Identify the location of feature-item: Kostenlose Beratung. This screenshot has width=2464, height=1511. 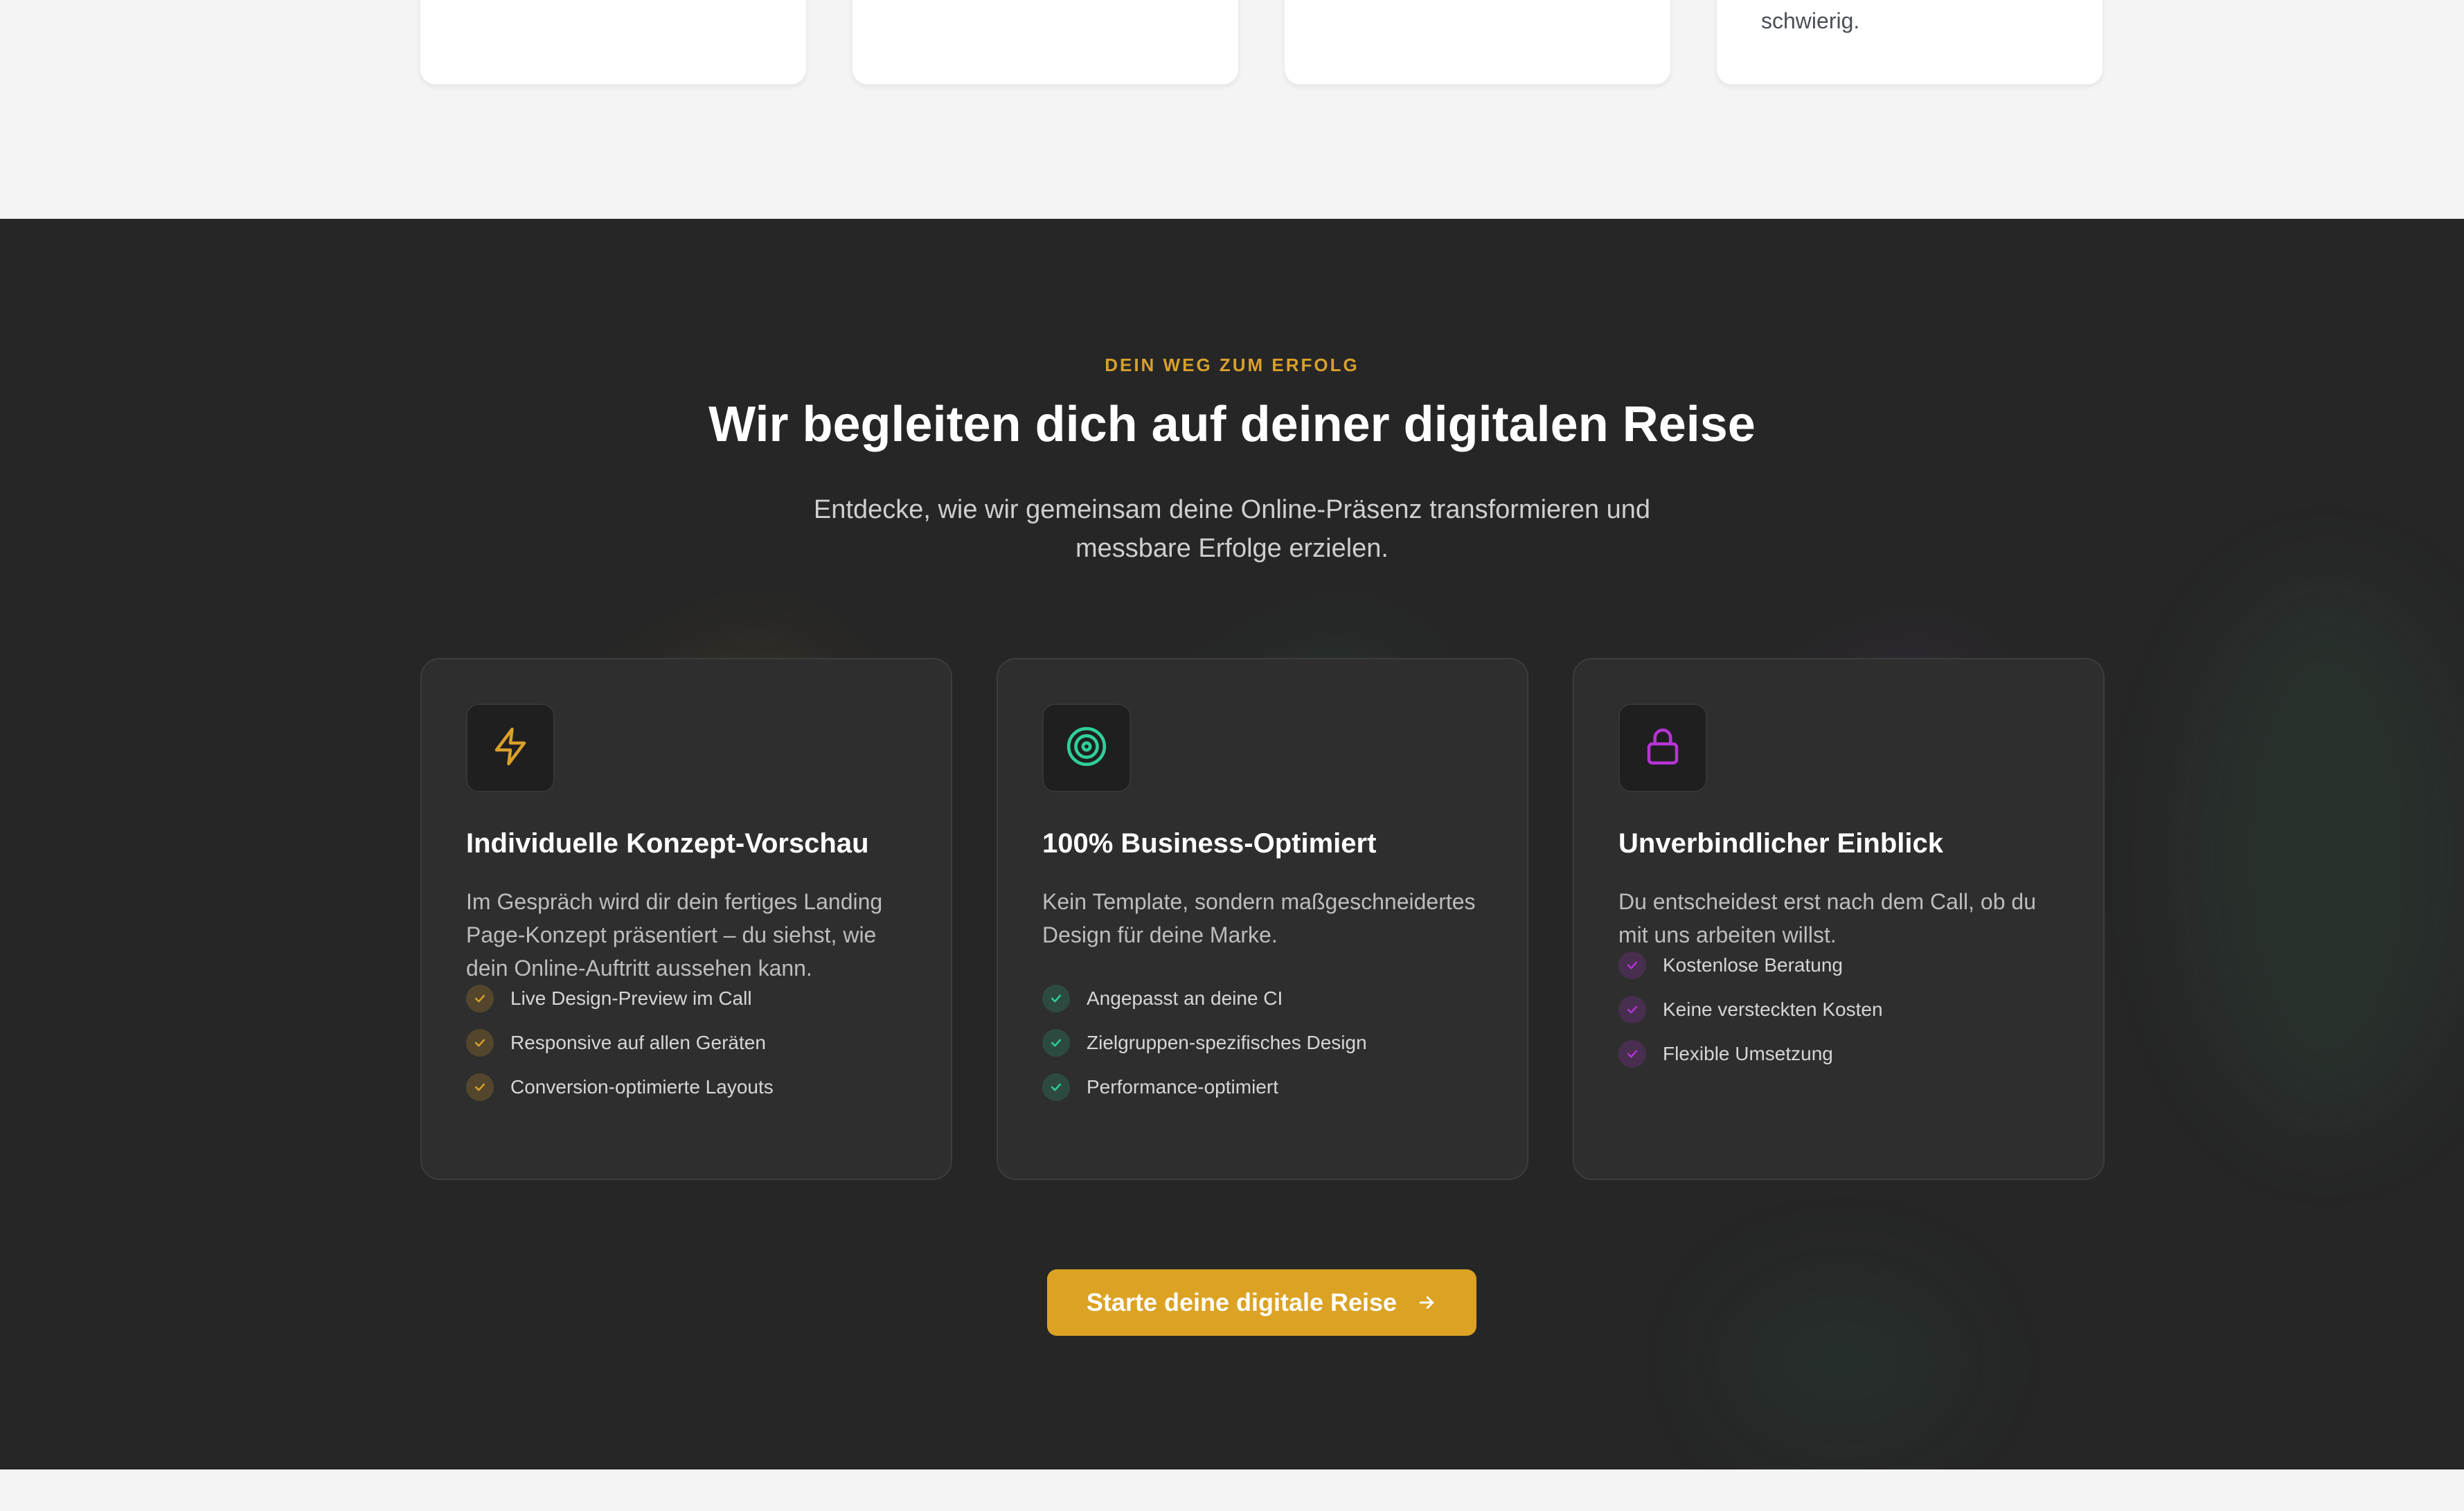
(1750, 965).